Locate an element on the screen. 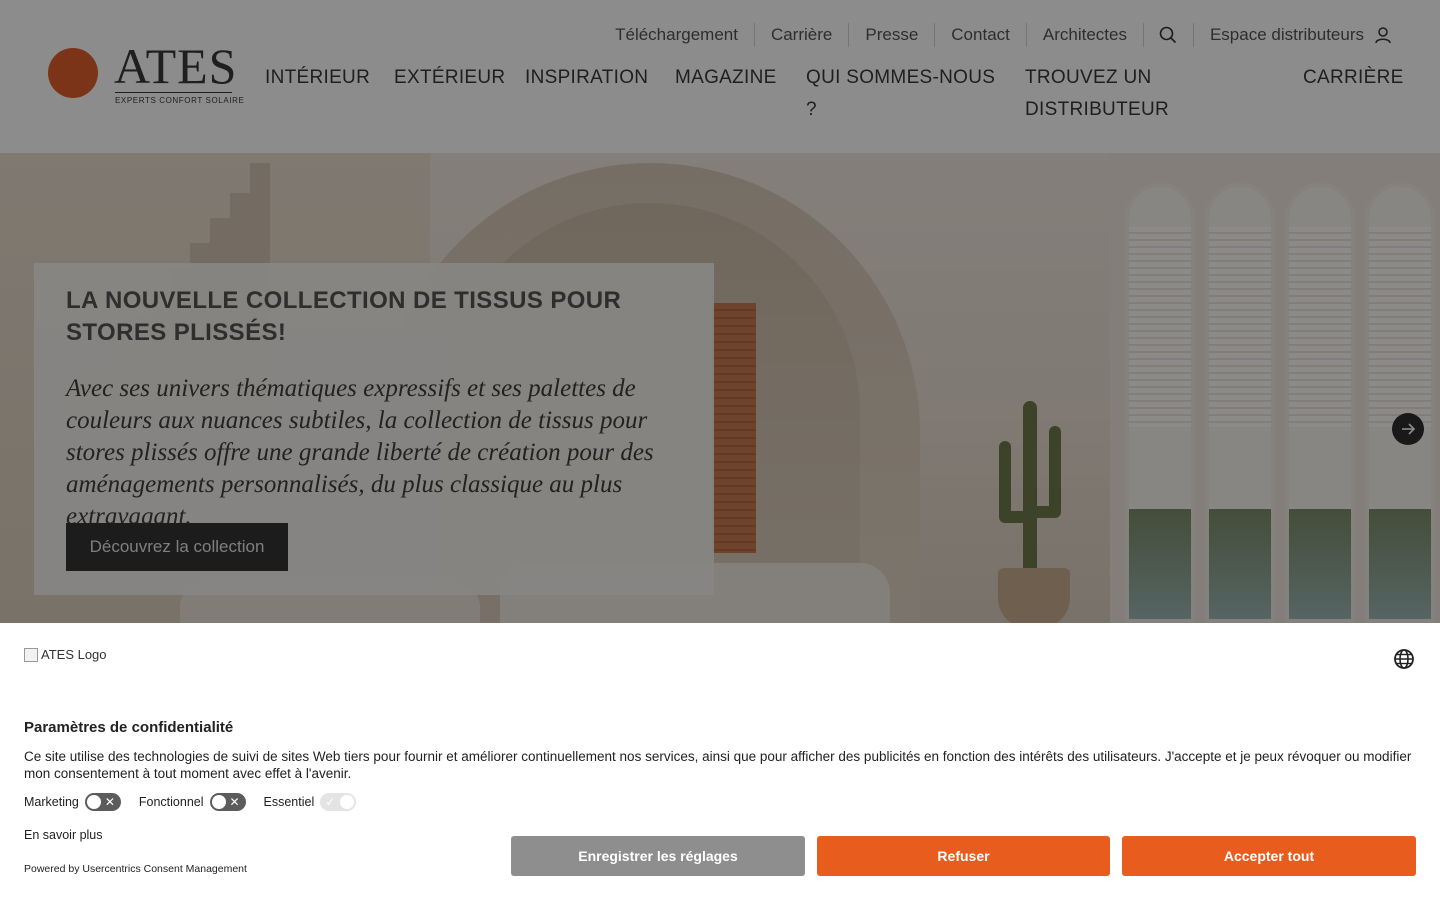  broken-image-icon is located at coordinates (31, 654).